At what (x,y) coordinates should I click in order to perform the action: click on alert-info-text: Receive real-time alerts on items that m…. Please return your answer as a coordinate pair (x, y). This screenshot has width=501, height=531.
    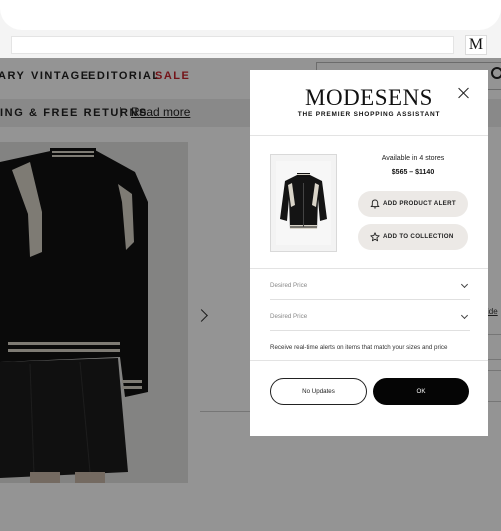
    Looking at the image, I should click on (359, 347).